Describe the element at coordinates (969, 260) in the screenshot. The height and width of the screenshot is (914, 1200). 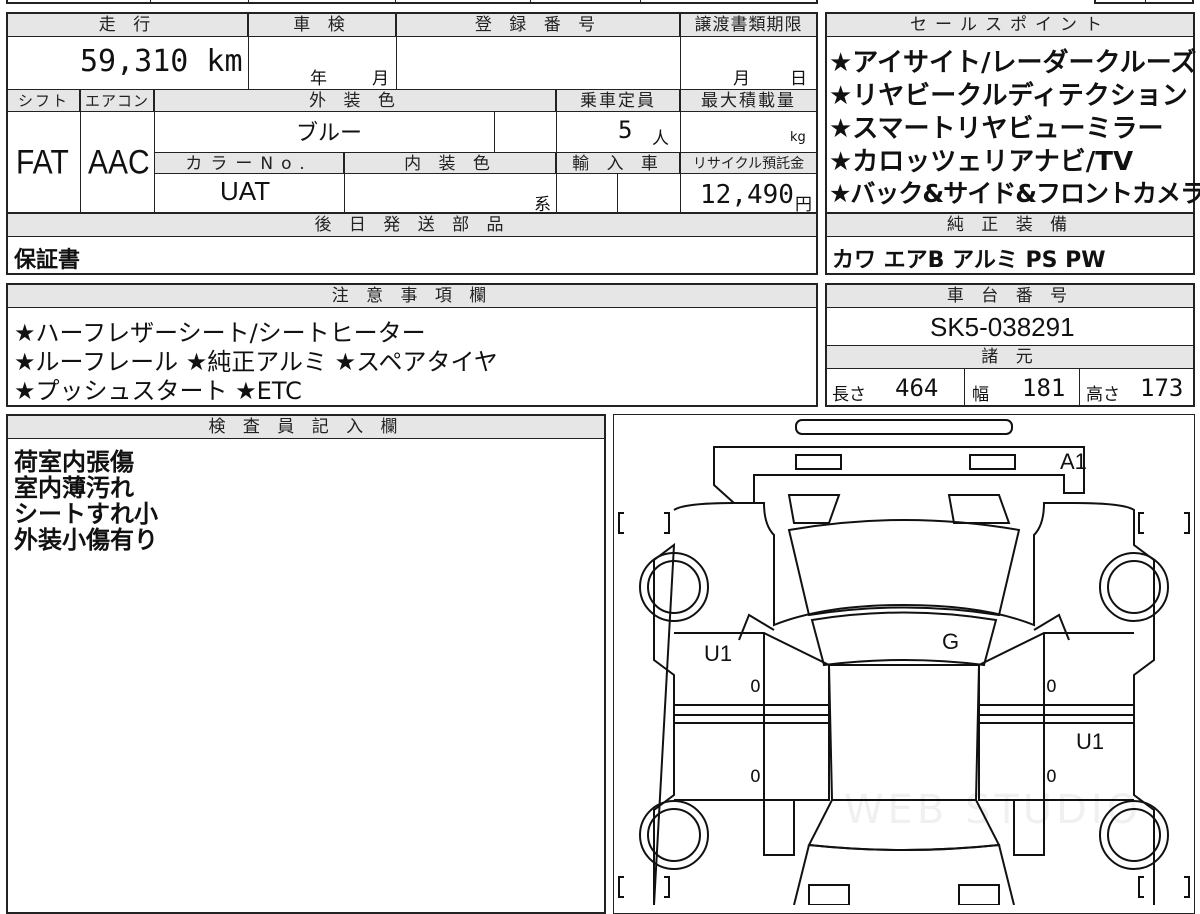
I see `genuine-equipment-value: カワ エアB アルミ PS PW` at that location.